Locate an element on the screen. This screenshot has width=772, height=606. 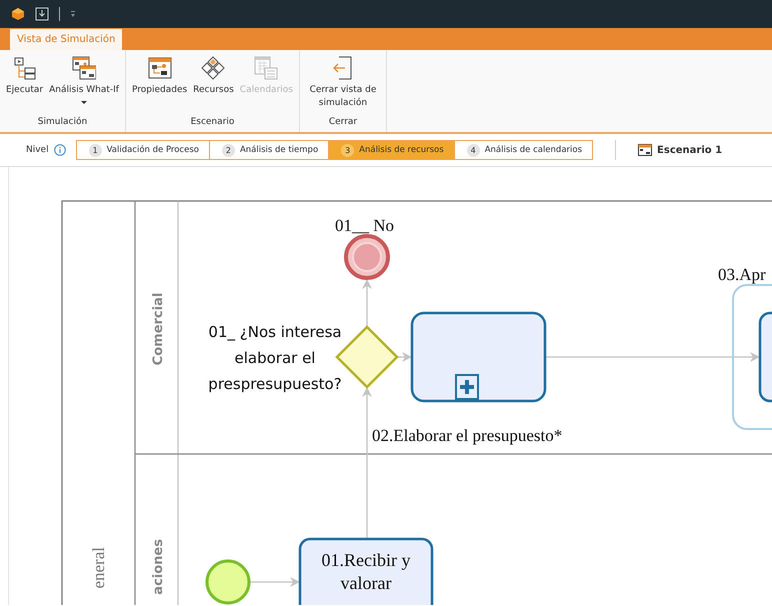
start-event is located at coordinates (228, 582).